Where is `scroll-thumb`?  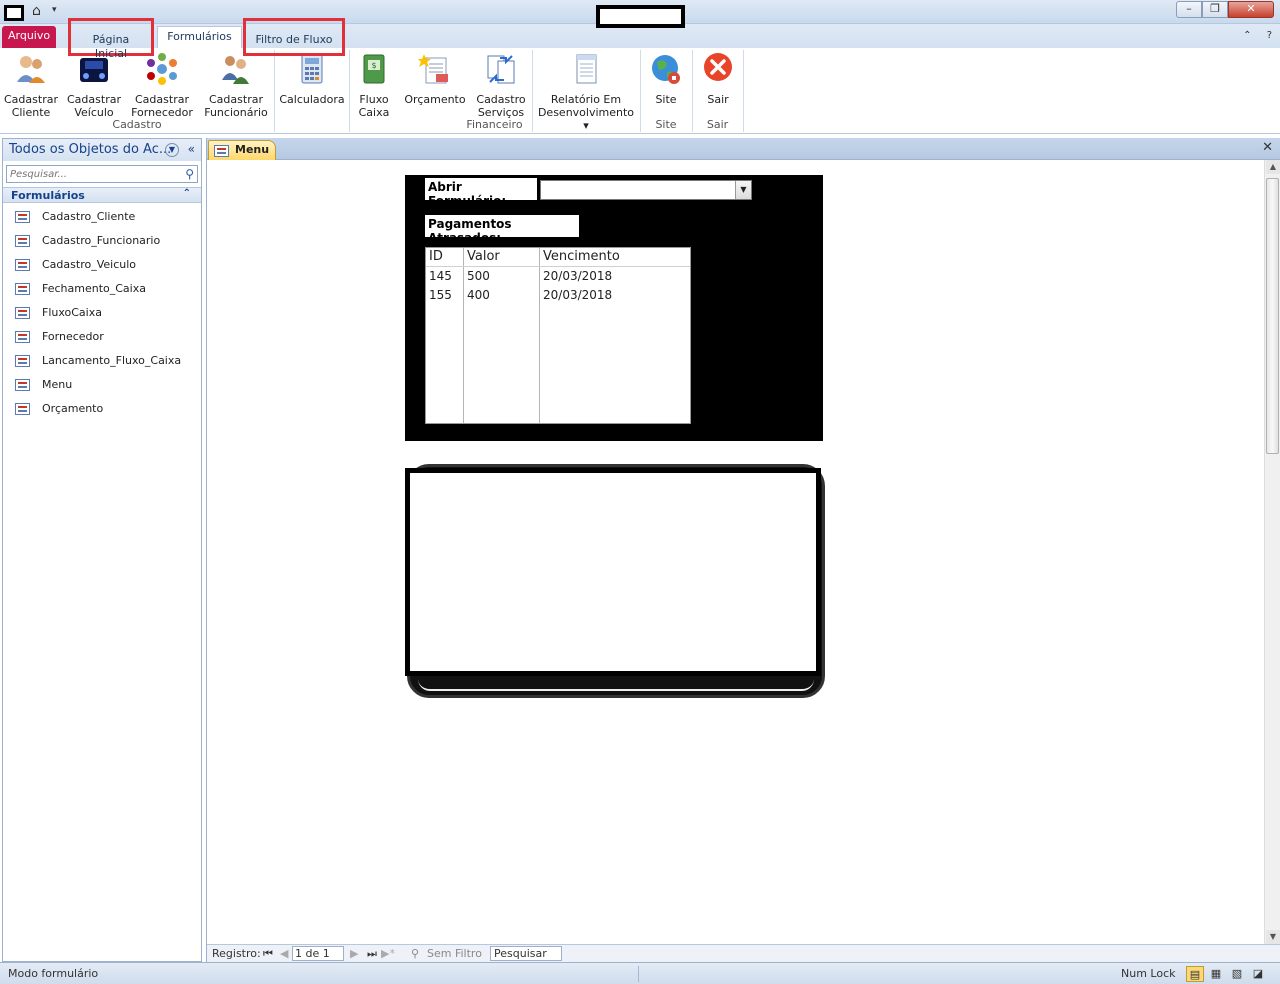 scroll-thumb is located at coordinates (1272, 316).